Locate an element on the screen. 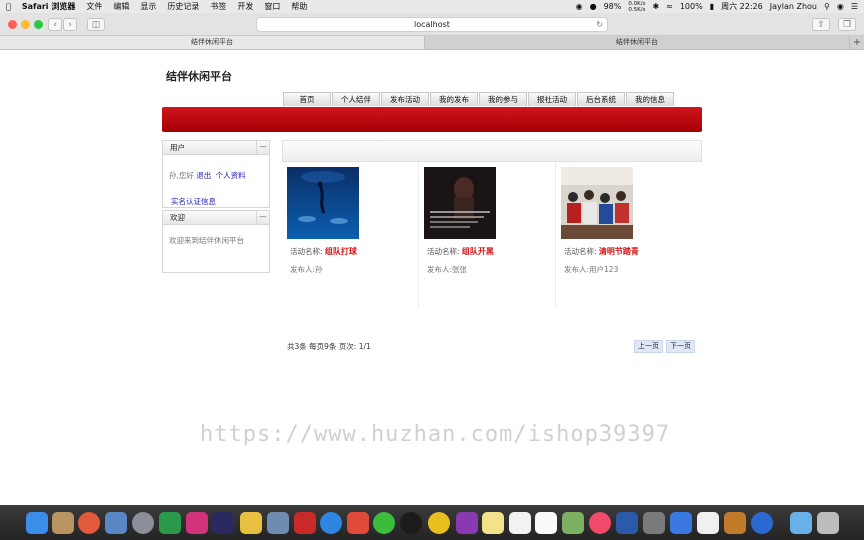 The height and width of the screenshot is (540, 864). menu-history: 历史记录 is located at coordinates (183, 6).